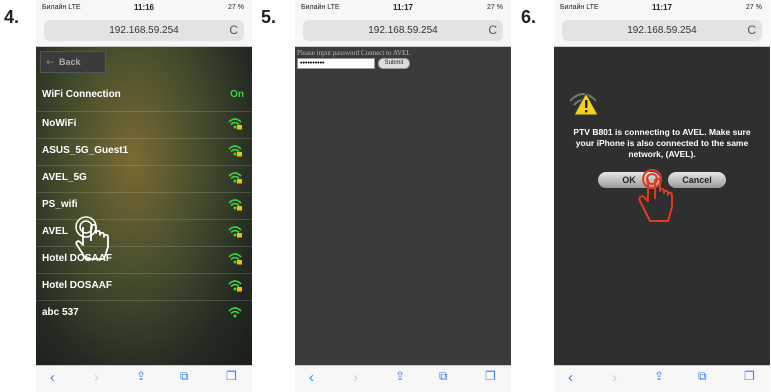 The width and height of the screenshot is (771, 392). What do you see at coordinates (144, 95) in the screenshot?
I see `wifi-header: WiFi Connection On` at bounding box center [144, 95].